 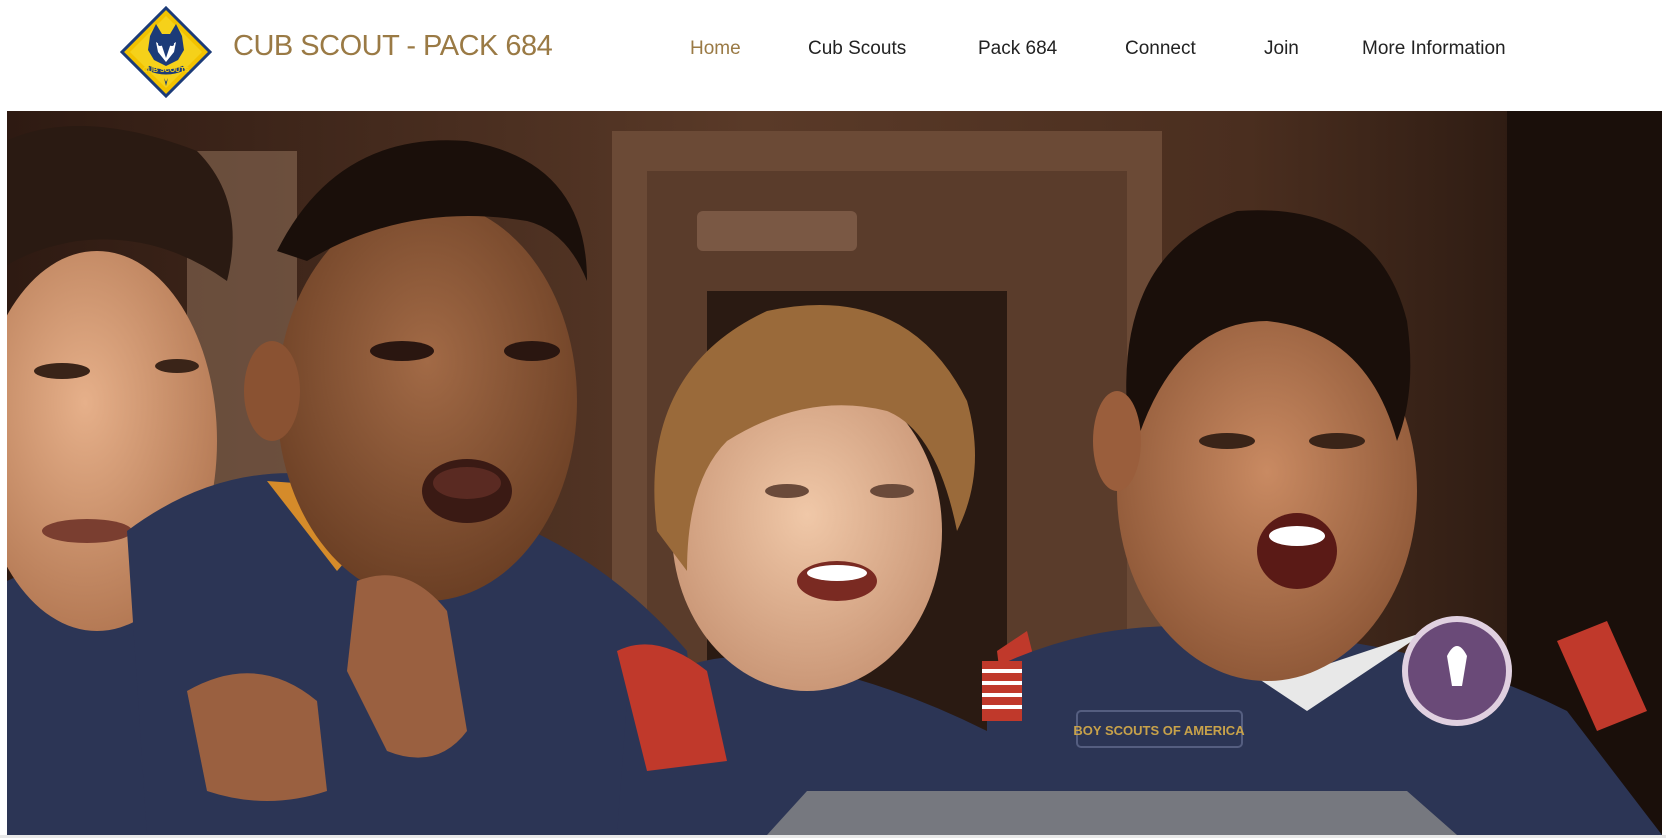 What do you see at coordinates (1434, 49) in the screenshot?
I see `nav-item-more-information: More Information` at bounding box center [1434, 49].